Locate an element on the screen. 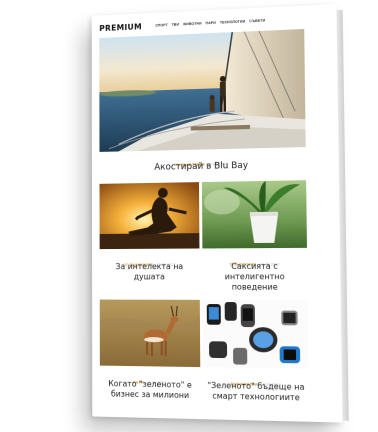 Image resolution: width=378 pixels, height=432 pixels. nav-item-money: ПАРИ is located at coordinates (211, 23).